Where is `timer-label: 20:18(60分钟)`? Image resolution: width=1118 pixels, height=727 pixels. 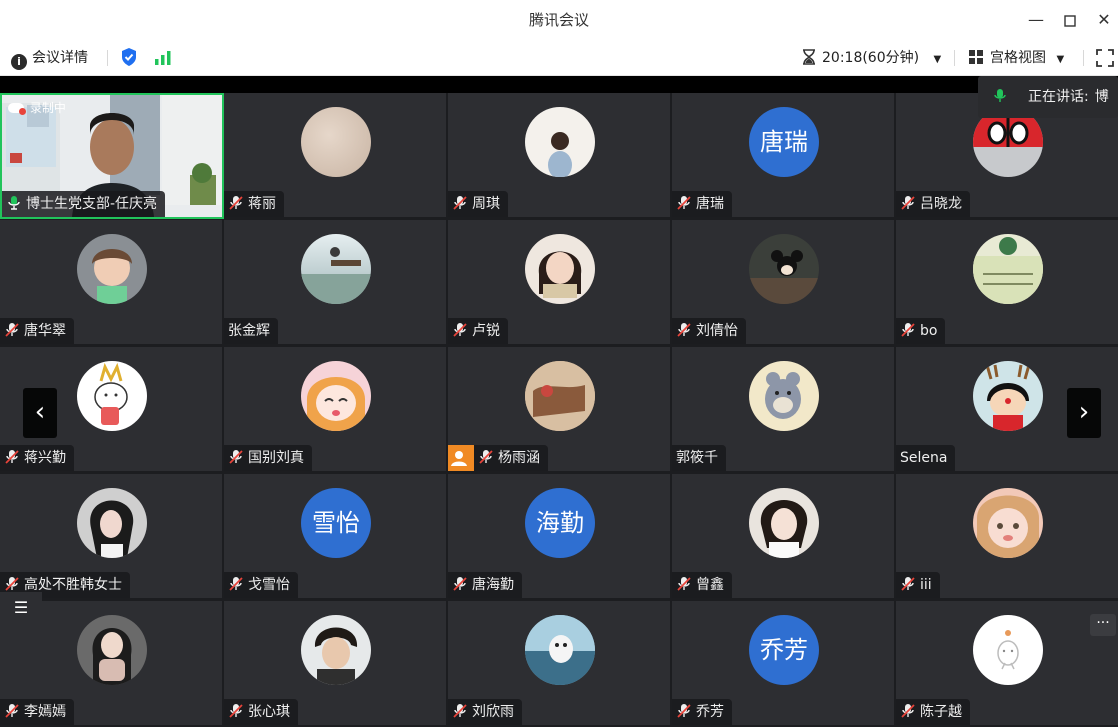
timer-label: 20:18(60分钟) is located at coordinates (871, 58).